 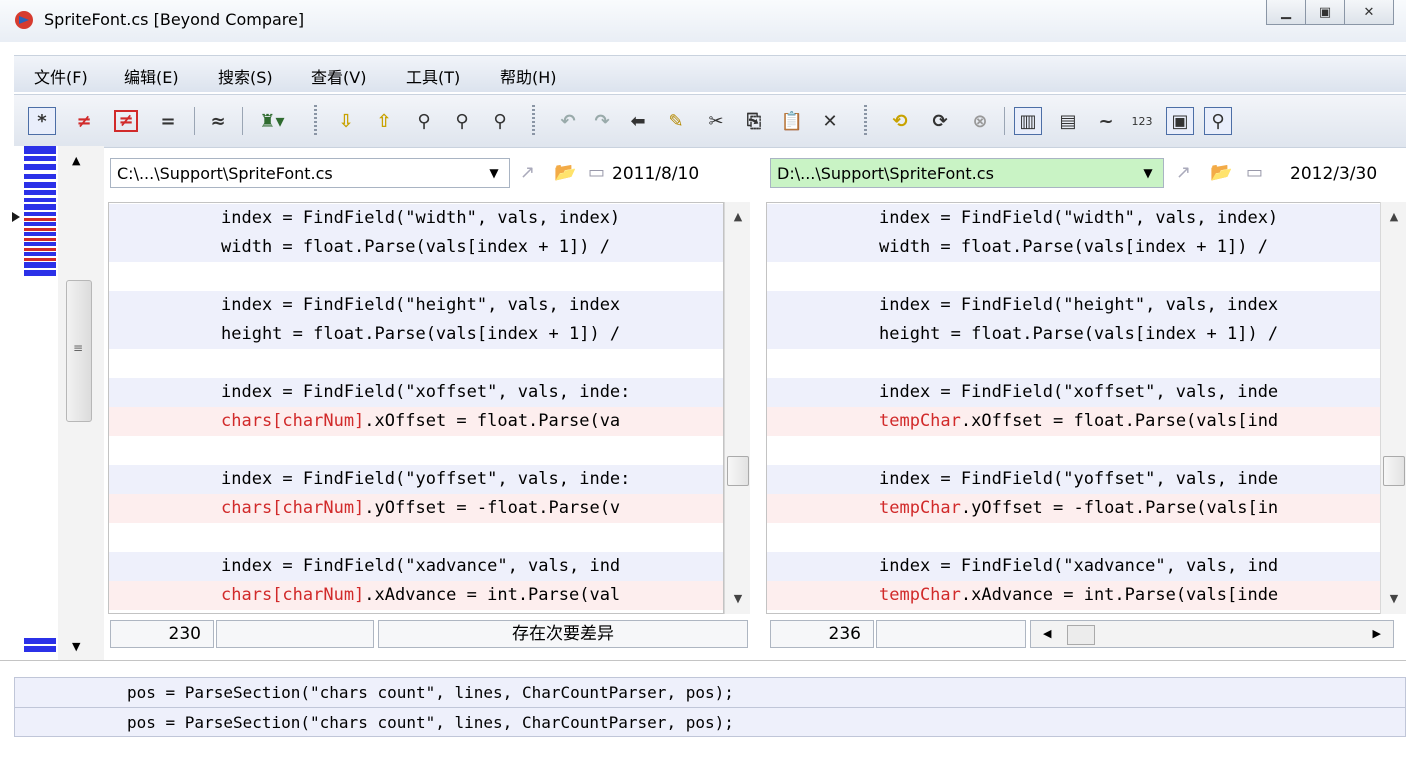 I want to click on left-scroll-down-icon: ▼, so click(x=738, y=598).